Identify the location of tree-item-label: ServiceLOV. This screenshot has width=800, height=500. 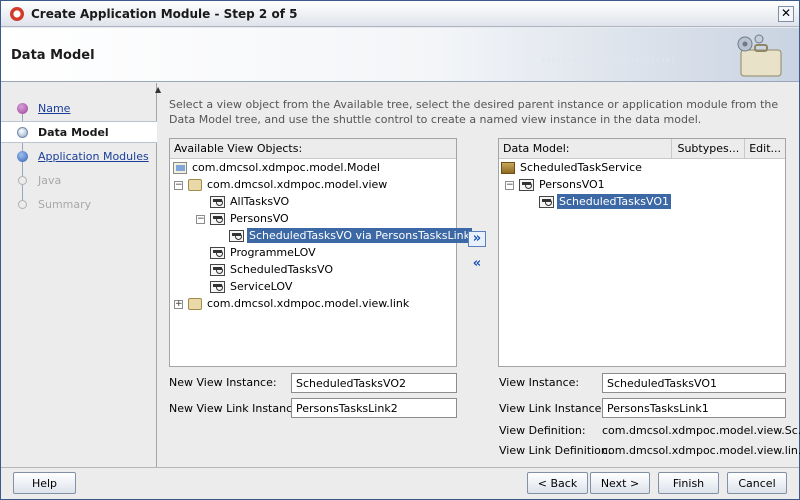
(261, 286).